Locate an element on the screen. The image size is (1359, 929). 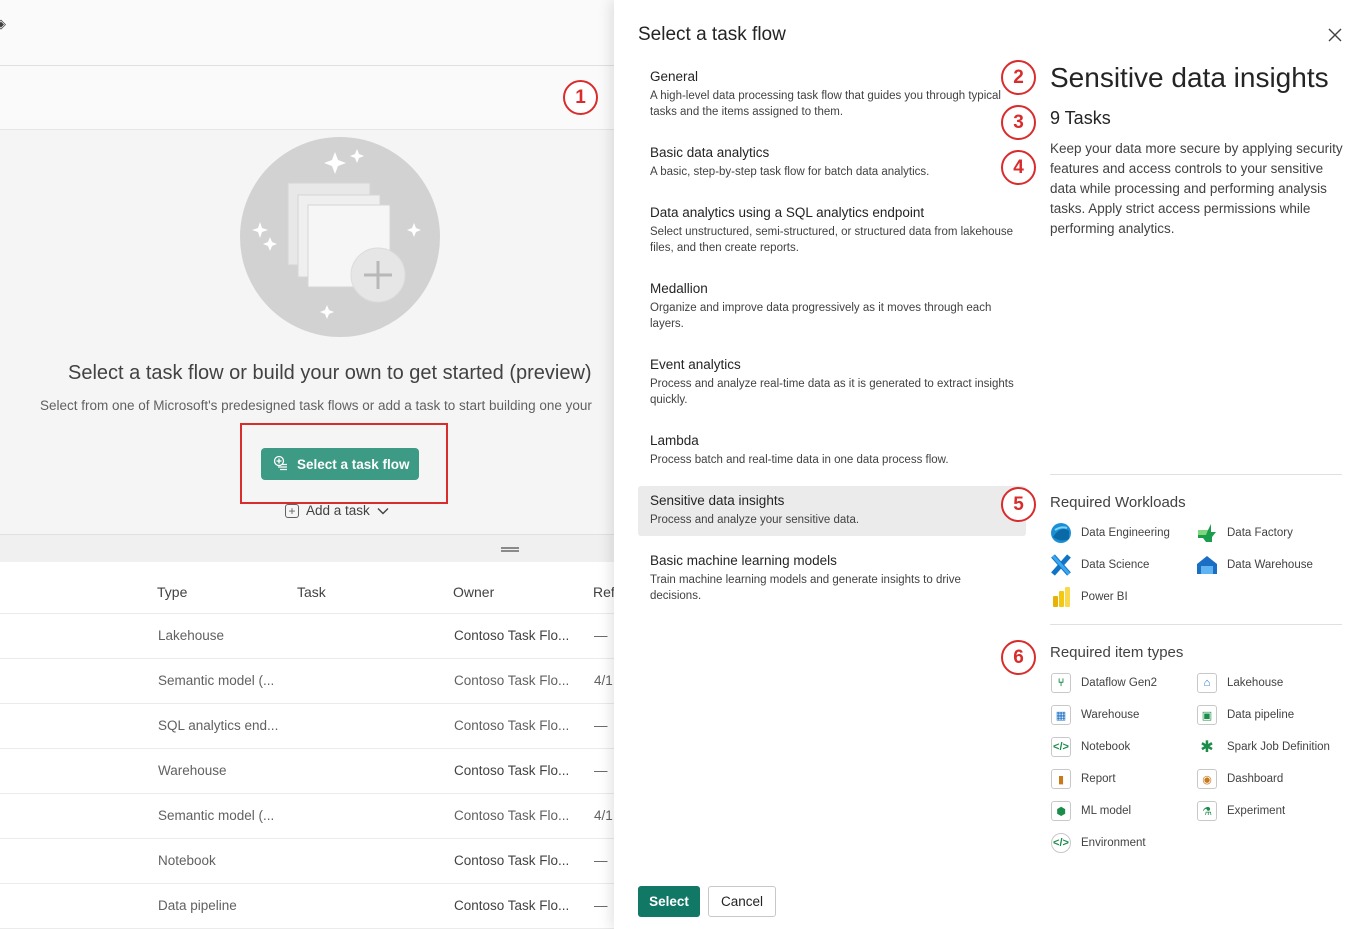
select-task-flow-button: Select a task flow is located at coordinates (340, 464).